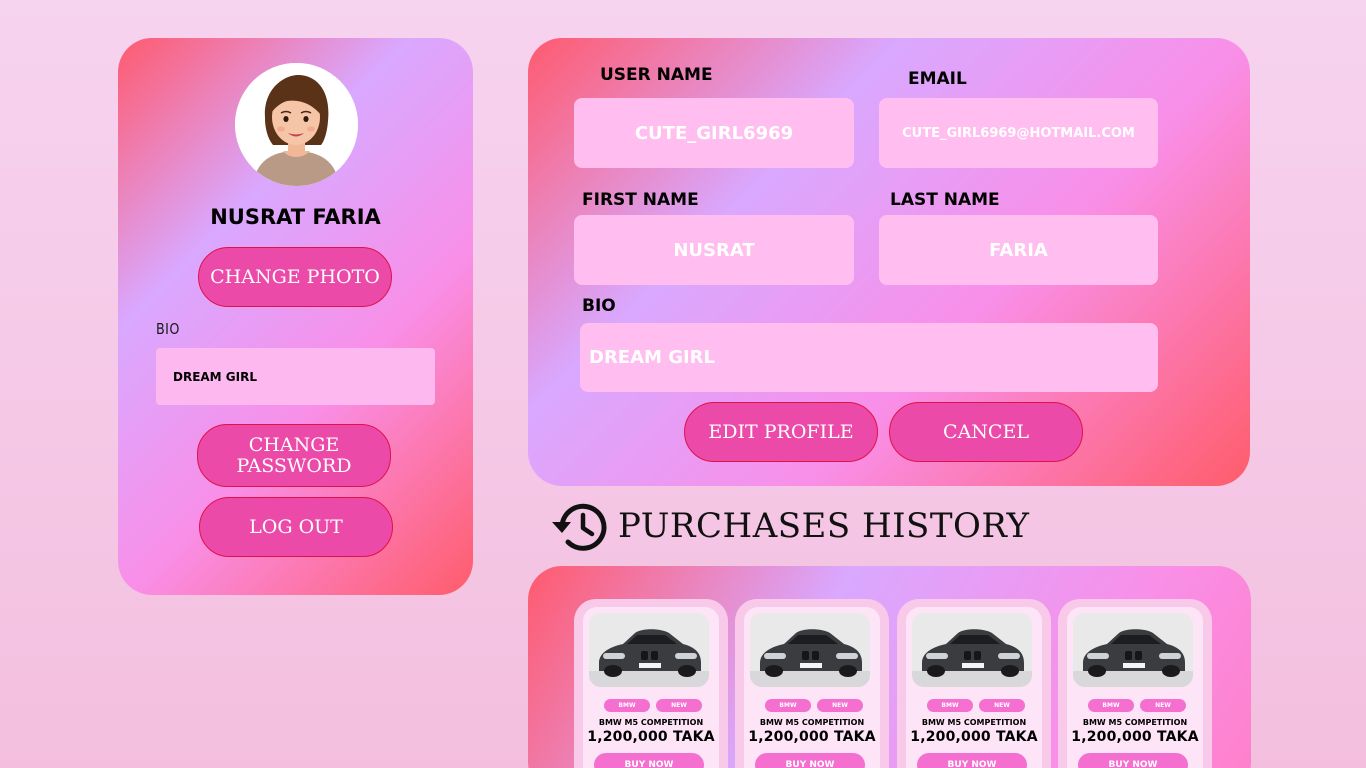 This screenshot has height=768, width=1366. I want to click on avatar, so click(296, 124).